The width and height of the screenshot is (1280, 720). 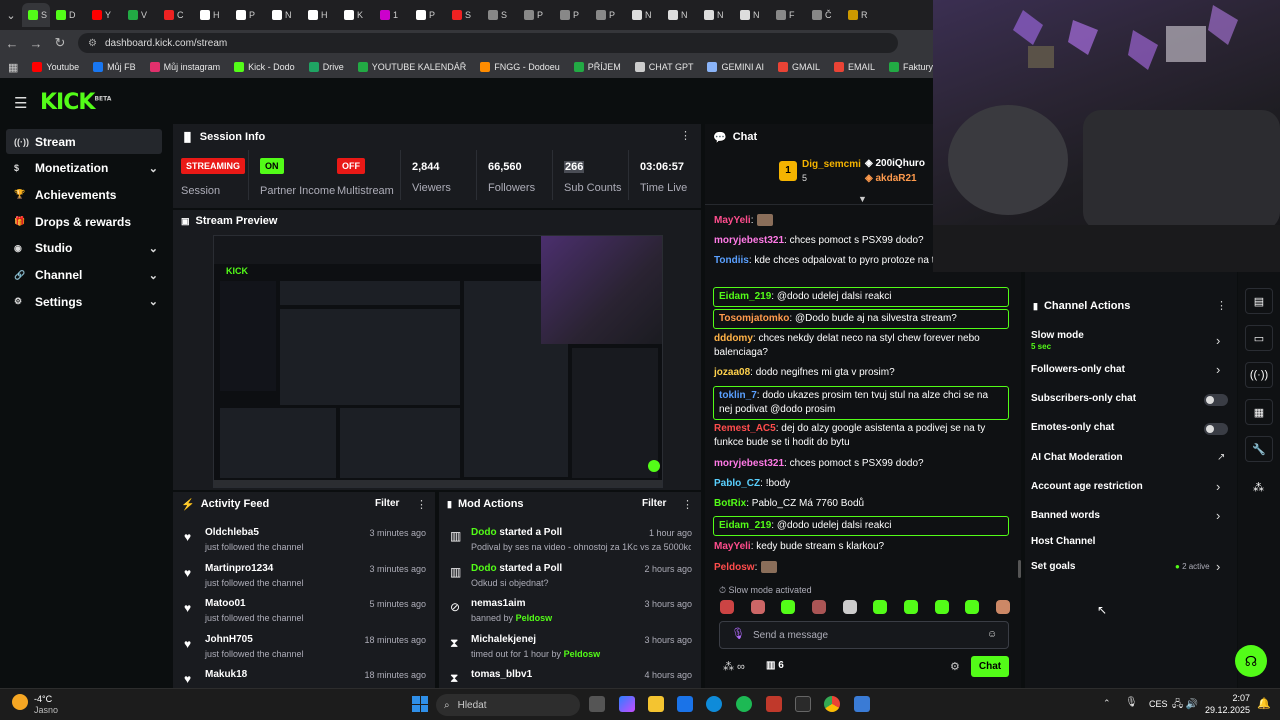 What do you see at coordinates (745, 525) in the screenshot?
I see `chat-username: Eidam_219` at bounding box center [745, 525].